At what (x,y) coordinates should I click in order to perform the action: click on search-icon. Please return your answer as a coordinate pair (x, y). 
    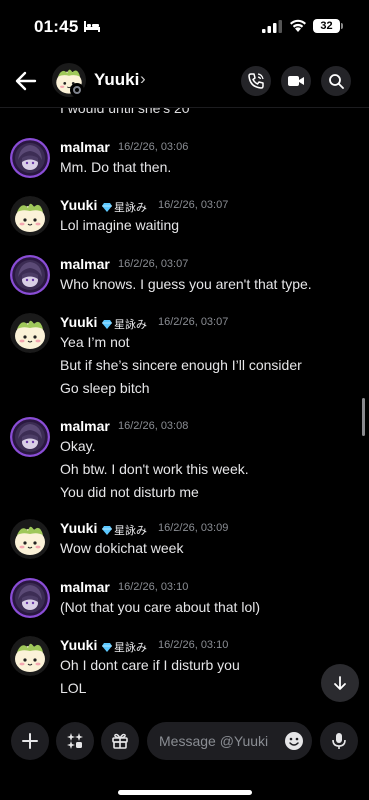
    Looking at the image, I should click on (336, 81).